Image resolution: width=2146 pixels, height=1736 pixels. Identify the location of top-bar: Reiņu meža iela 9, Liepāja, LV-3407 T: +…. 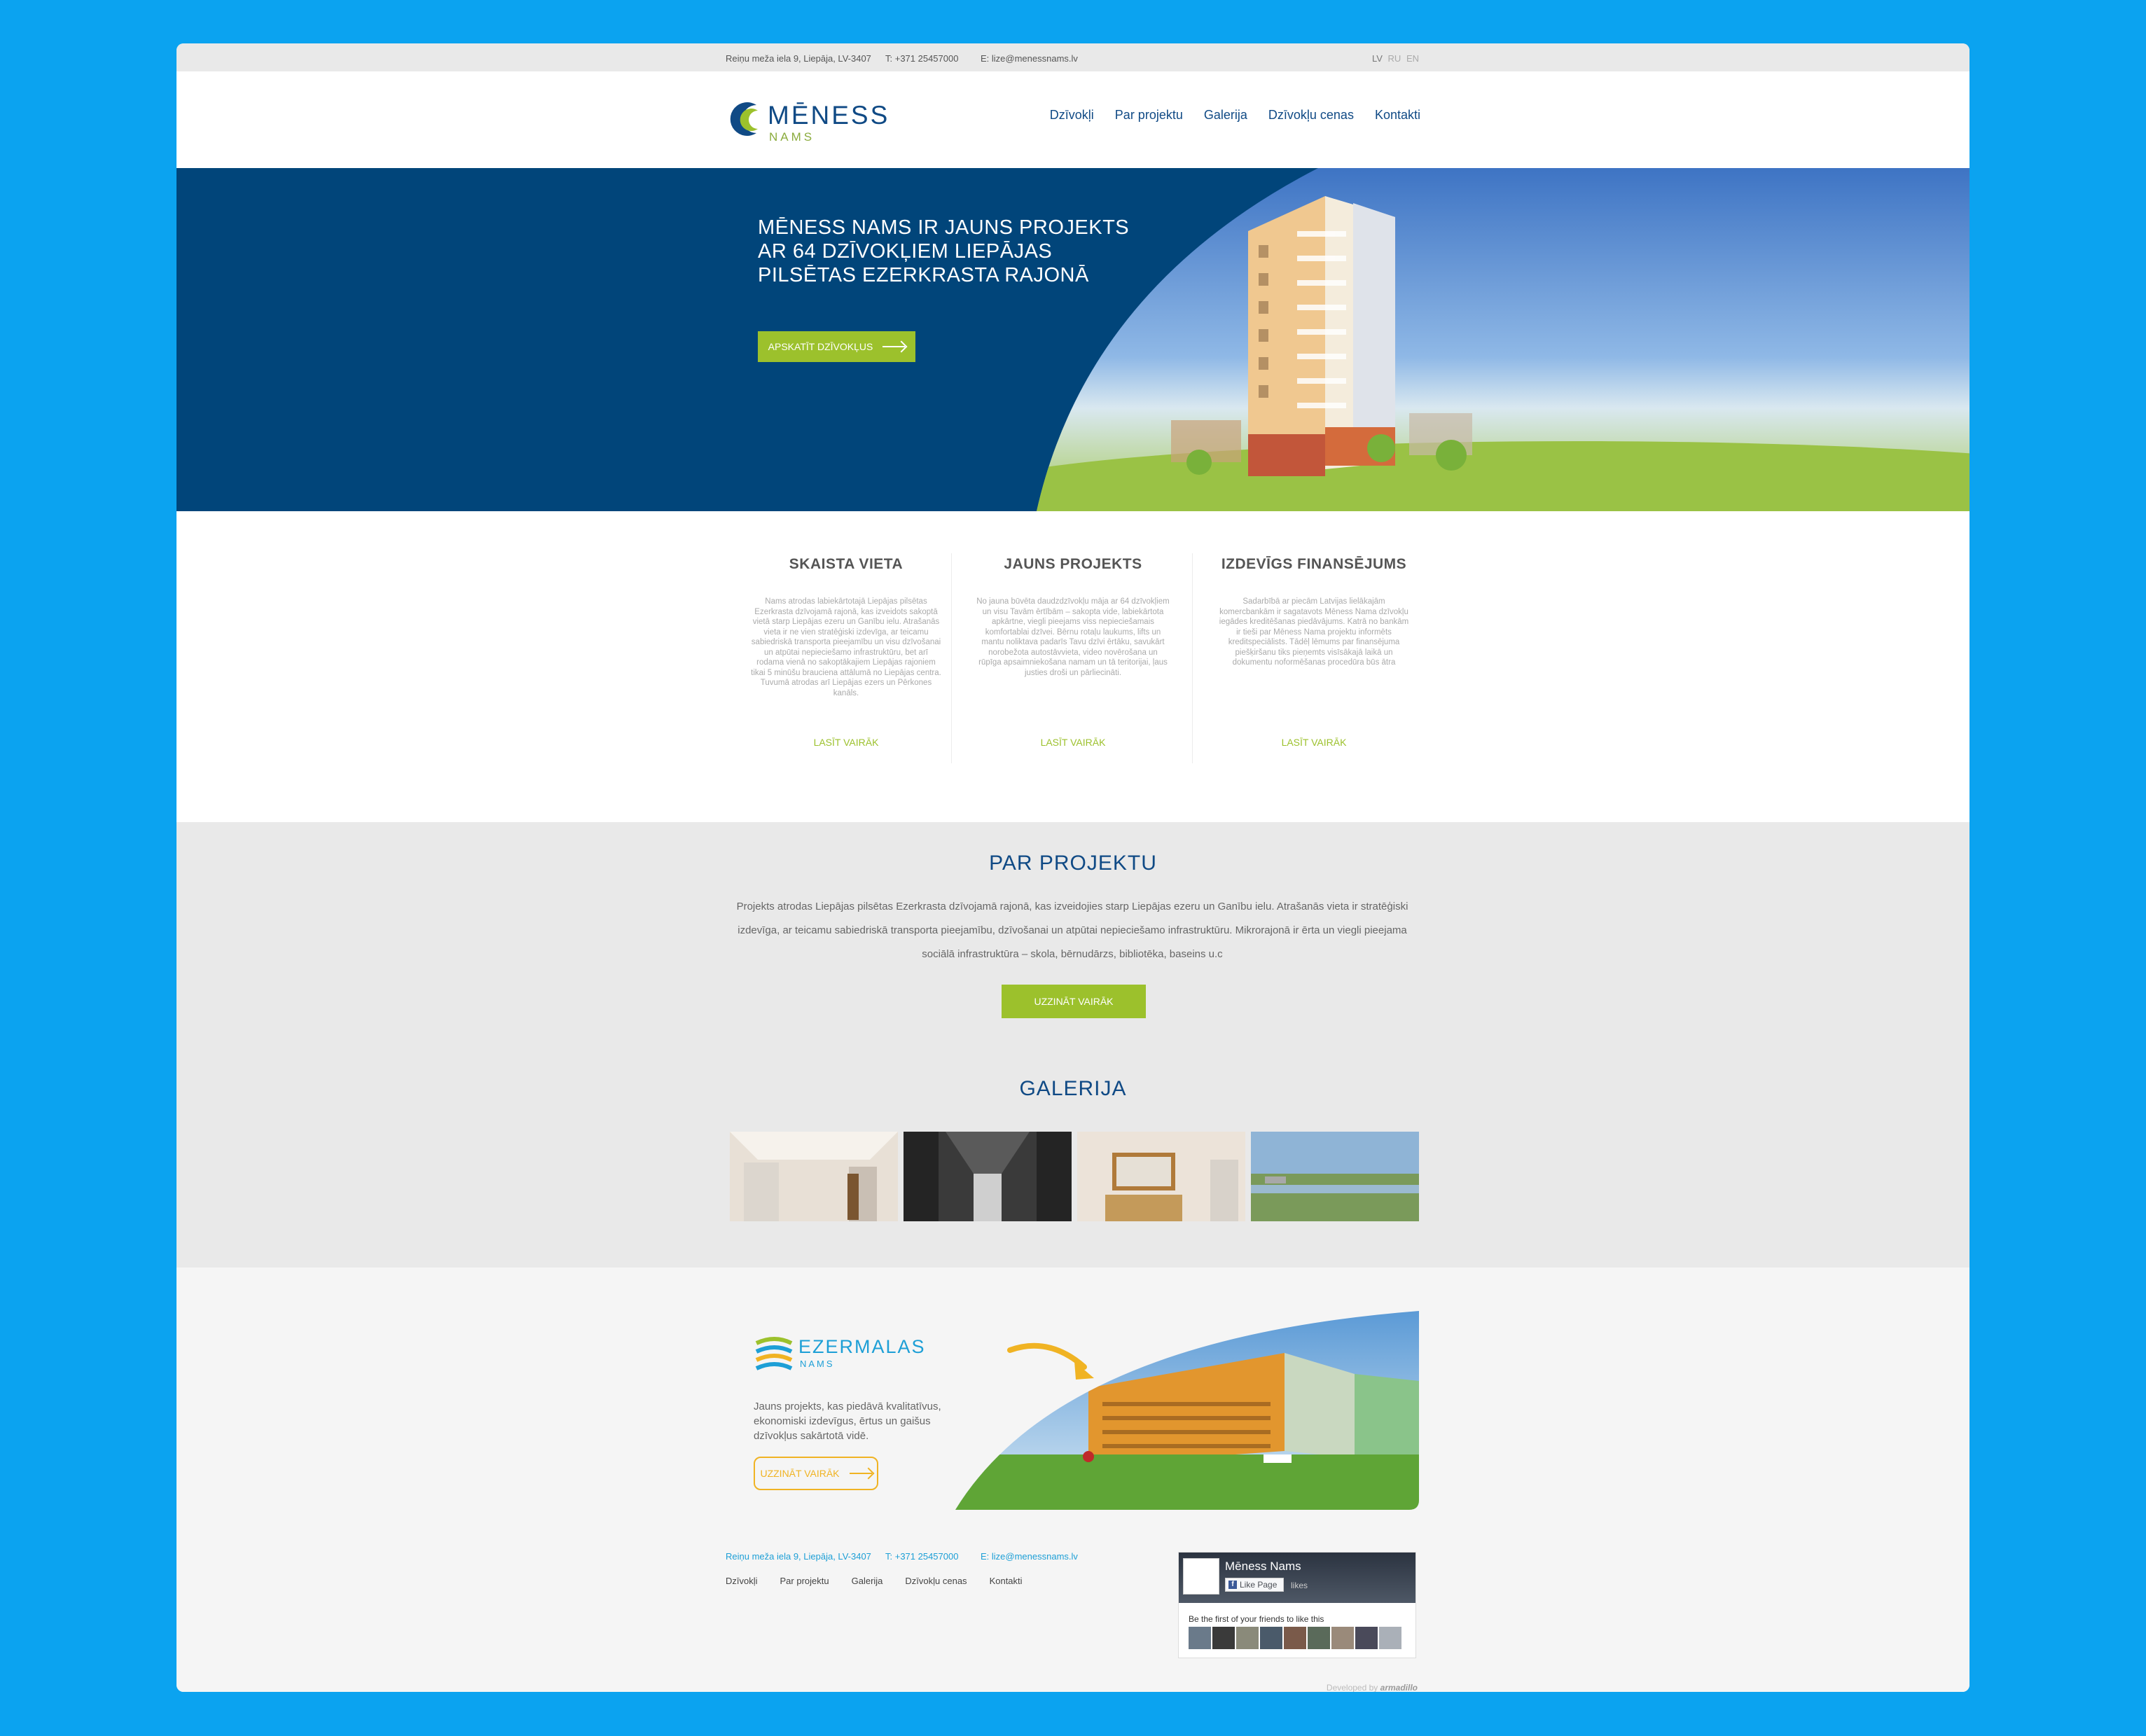
(1073, 57).